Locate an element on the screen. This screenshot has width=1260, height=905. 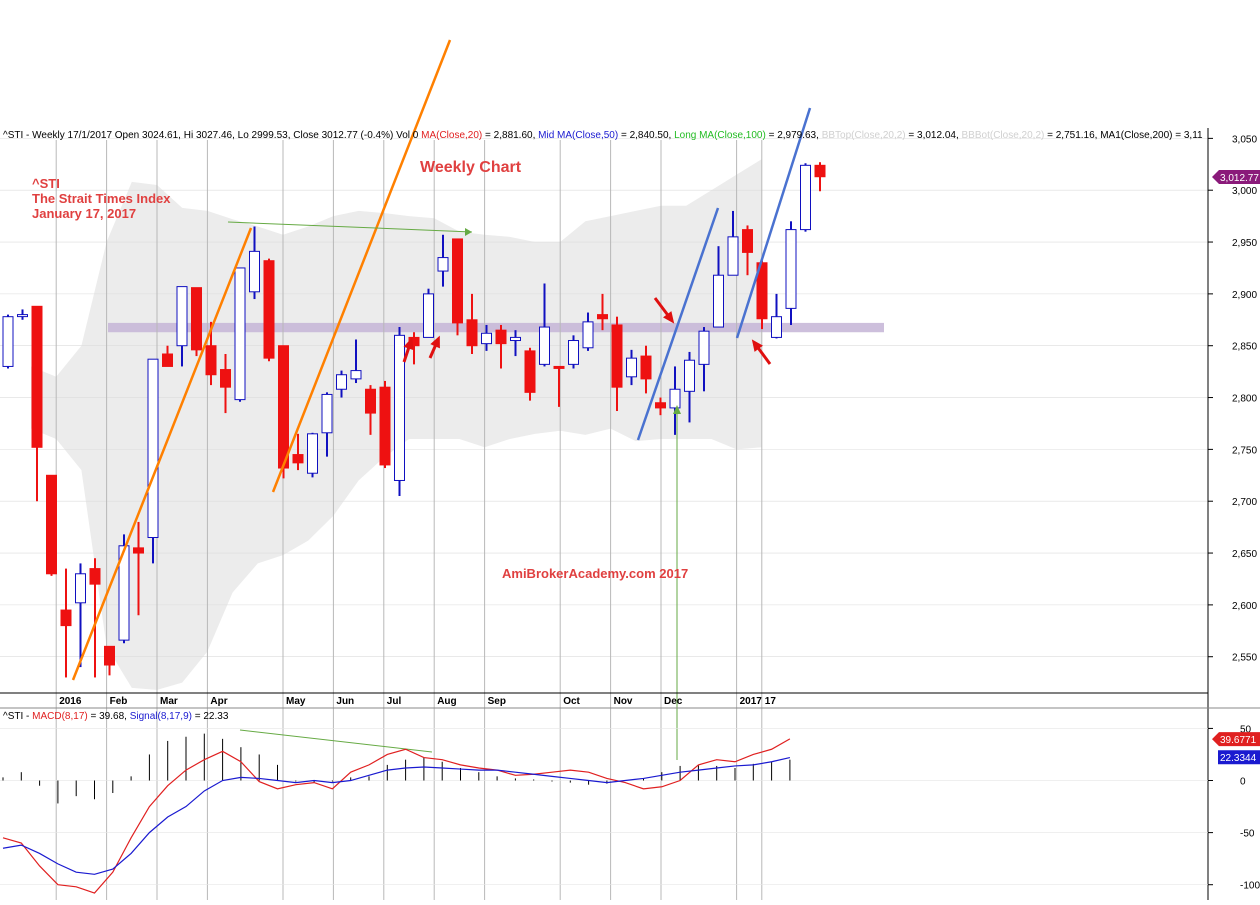
y-tick-label-9: 2,600 is located at coordinates (1244, 606).